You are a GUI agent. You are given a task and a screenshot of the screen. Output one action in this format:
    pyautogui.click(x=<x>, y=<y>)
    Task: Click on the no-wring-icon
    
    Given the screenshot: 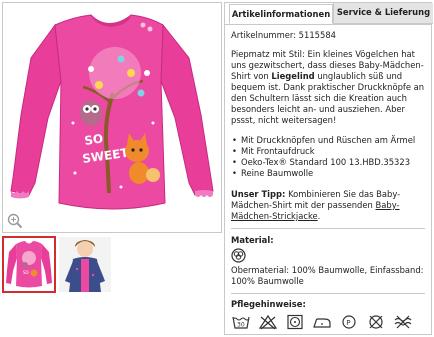 What is the action you would take?
    pyautogui.click(x=403, y=322)
    